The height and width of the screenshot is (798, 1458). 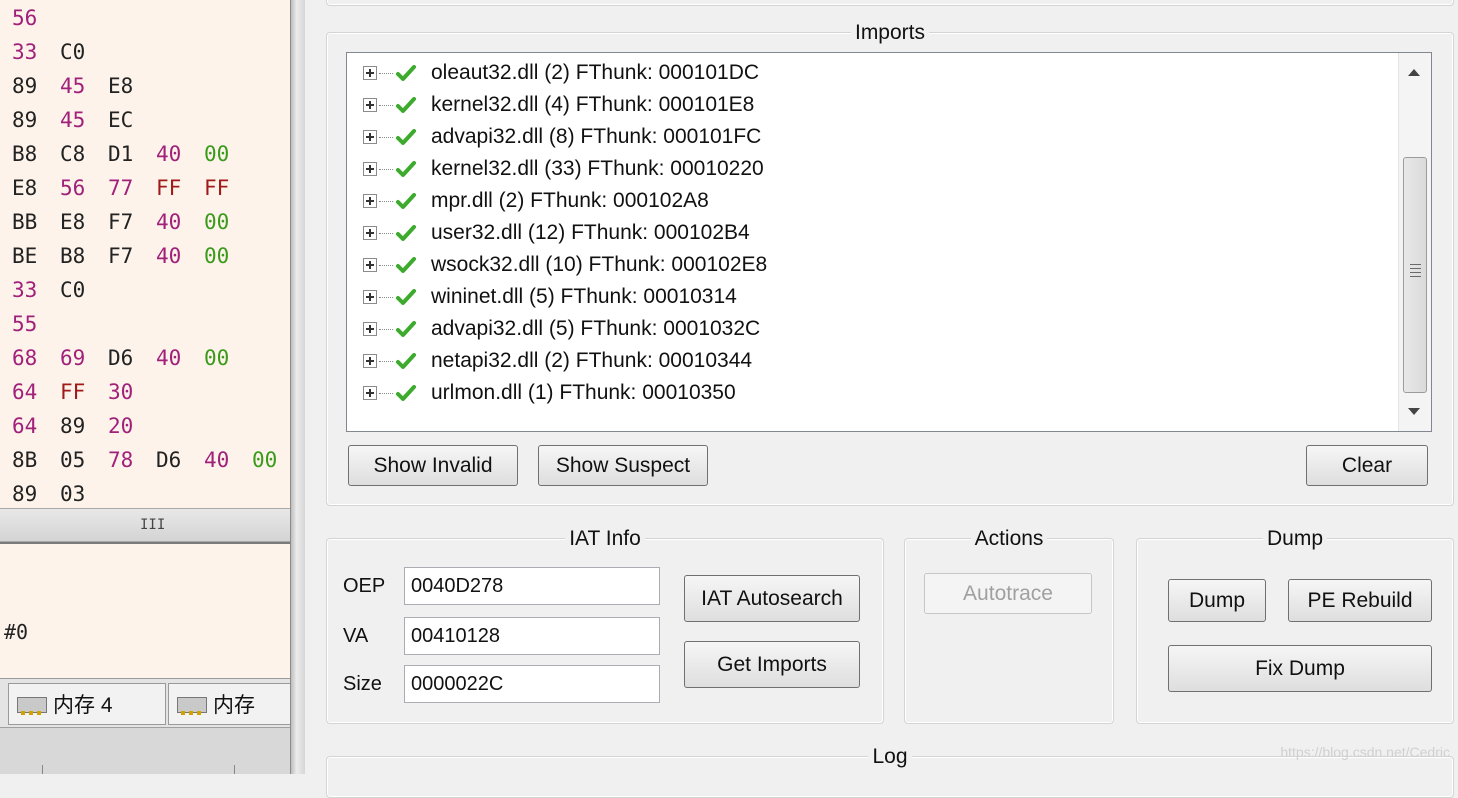 I want to click on hex-byte: 78, so click(x=121, y=460).